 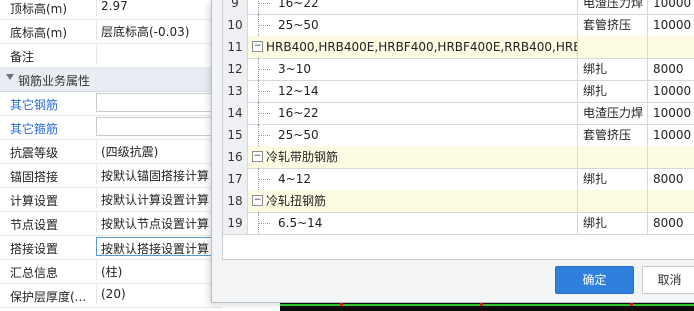 I want to click on rebar-name-cell: − 冷轧扭钢筋, so click(x=413, y=201).